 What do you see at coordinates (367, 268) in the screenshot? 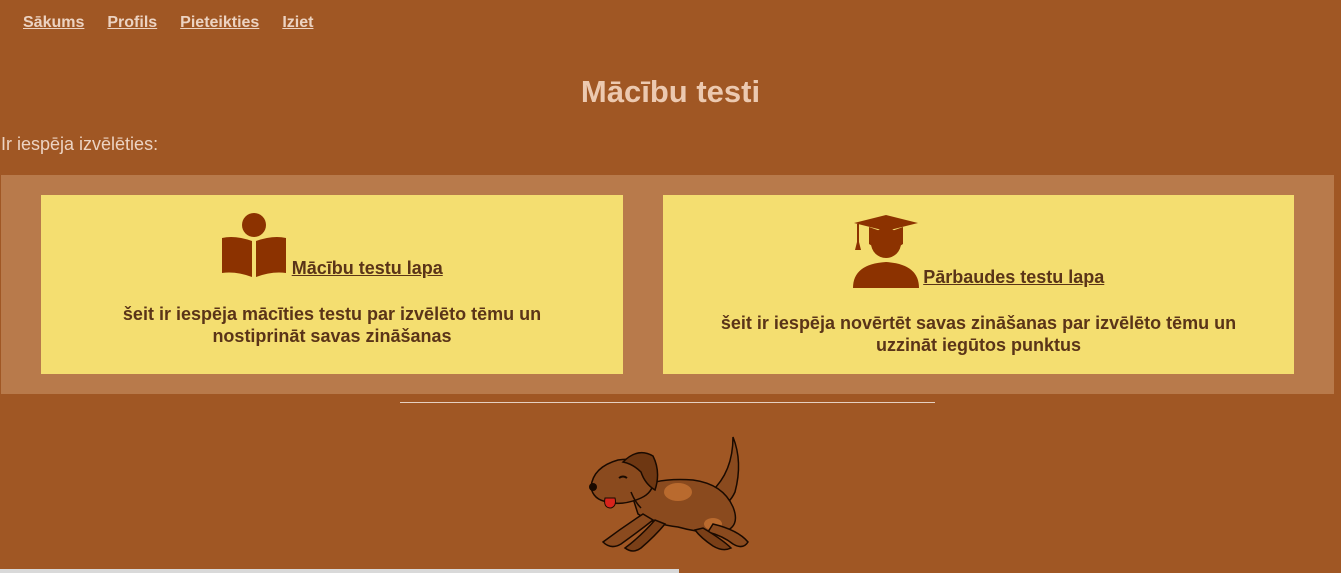
I see `learning-tests-link: Mācību testu lapa` at bounding box center [367, 268].